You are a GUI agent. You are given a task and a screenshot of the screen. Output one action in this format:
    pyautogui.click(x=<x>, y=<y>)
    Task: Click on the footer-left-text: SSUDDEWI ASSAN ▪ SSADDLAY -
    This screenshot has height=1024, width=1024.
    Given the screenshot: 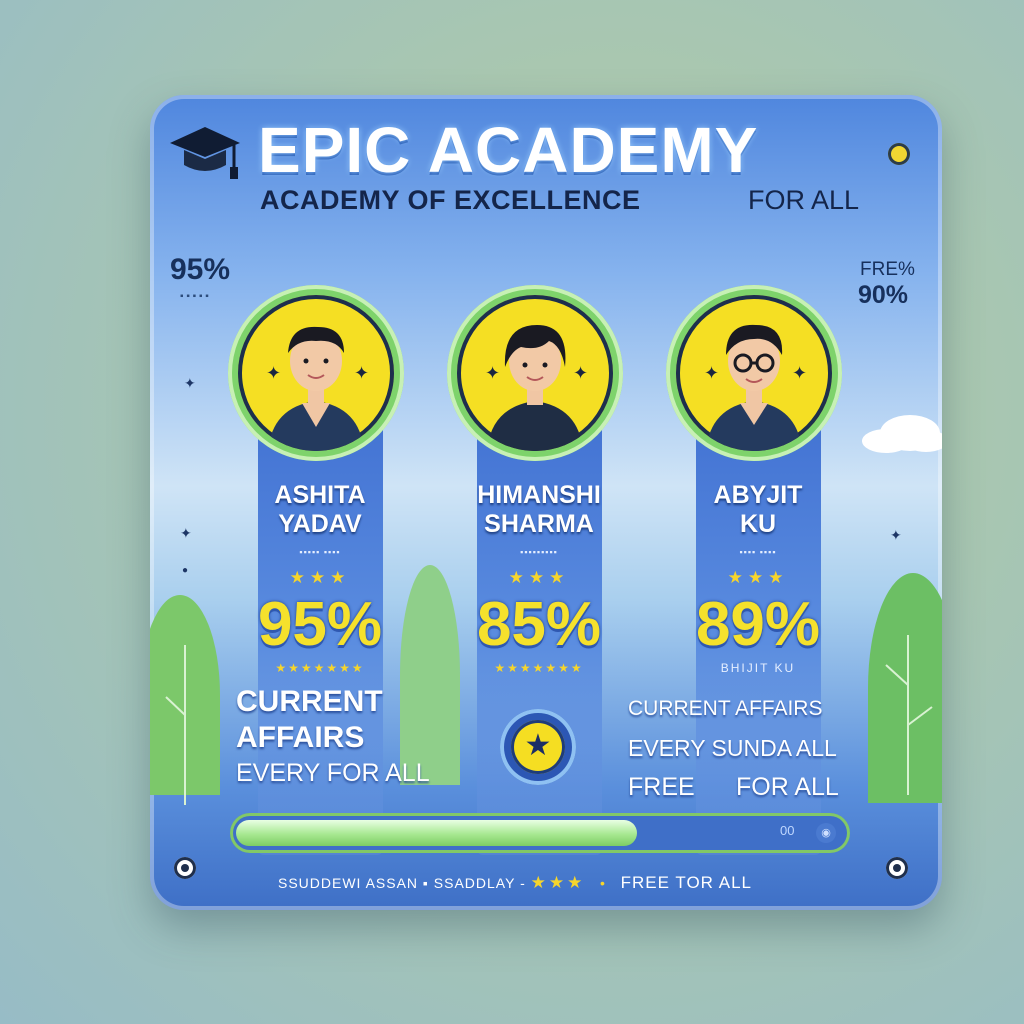 What is the action you would take?
    pyautogui.click(x=402, y=883)
    